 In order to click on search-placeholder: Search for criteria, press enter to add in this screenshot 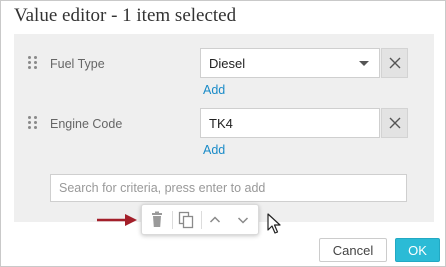, I will do `click(162, 188)`.